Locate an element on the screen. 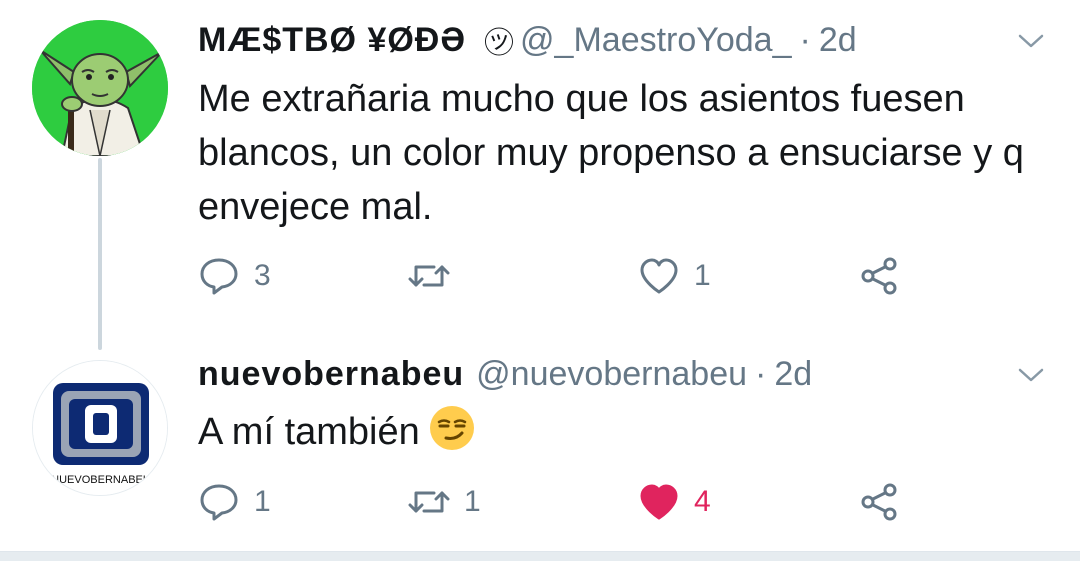 The width and height of the screenshot is (1080, 561). yoda-avatar-icon is located at coordinates (100, 88).